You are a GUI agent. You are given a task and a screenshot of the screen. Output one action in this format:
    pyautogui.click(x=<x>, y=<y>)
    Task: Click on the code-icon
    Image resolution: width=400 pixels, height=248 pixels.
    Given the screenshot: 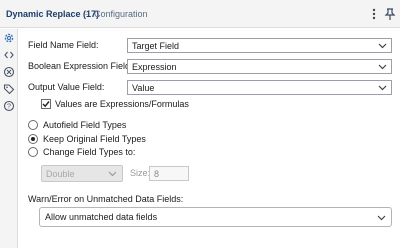 What is the action you would take?
    pyautogui.click(x=9, y=55)
    